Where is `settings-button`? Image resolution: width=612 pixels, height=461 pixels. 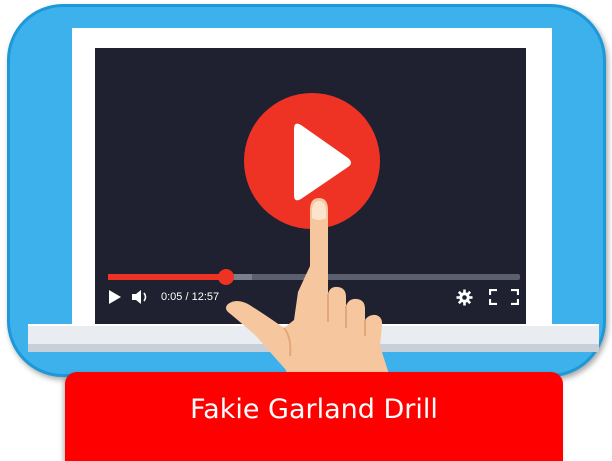 settings-button is located at coordinates (464, 299).